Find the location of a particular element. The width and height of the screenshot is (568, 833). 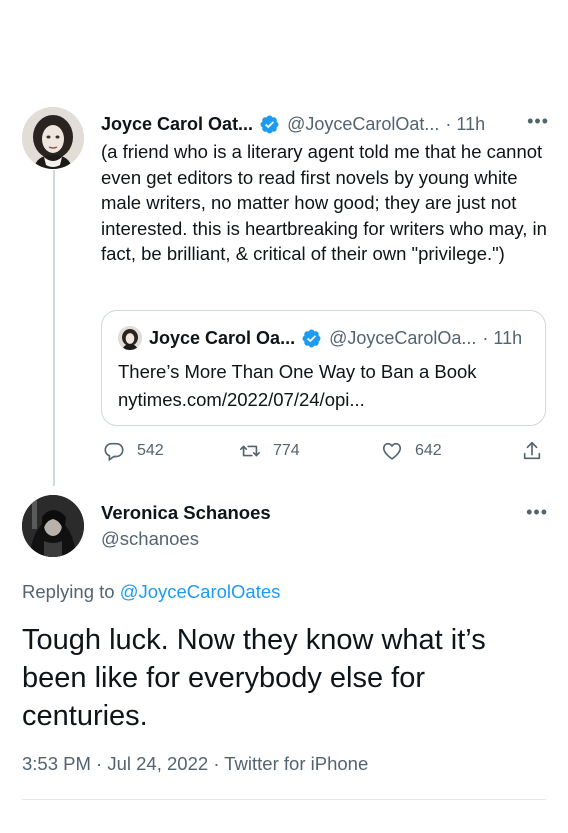

author-handle: @schanoes is located at coordinates (150, 539).